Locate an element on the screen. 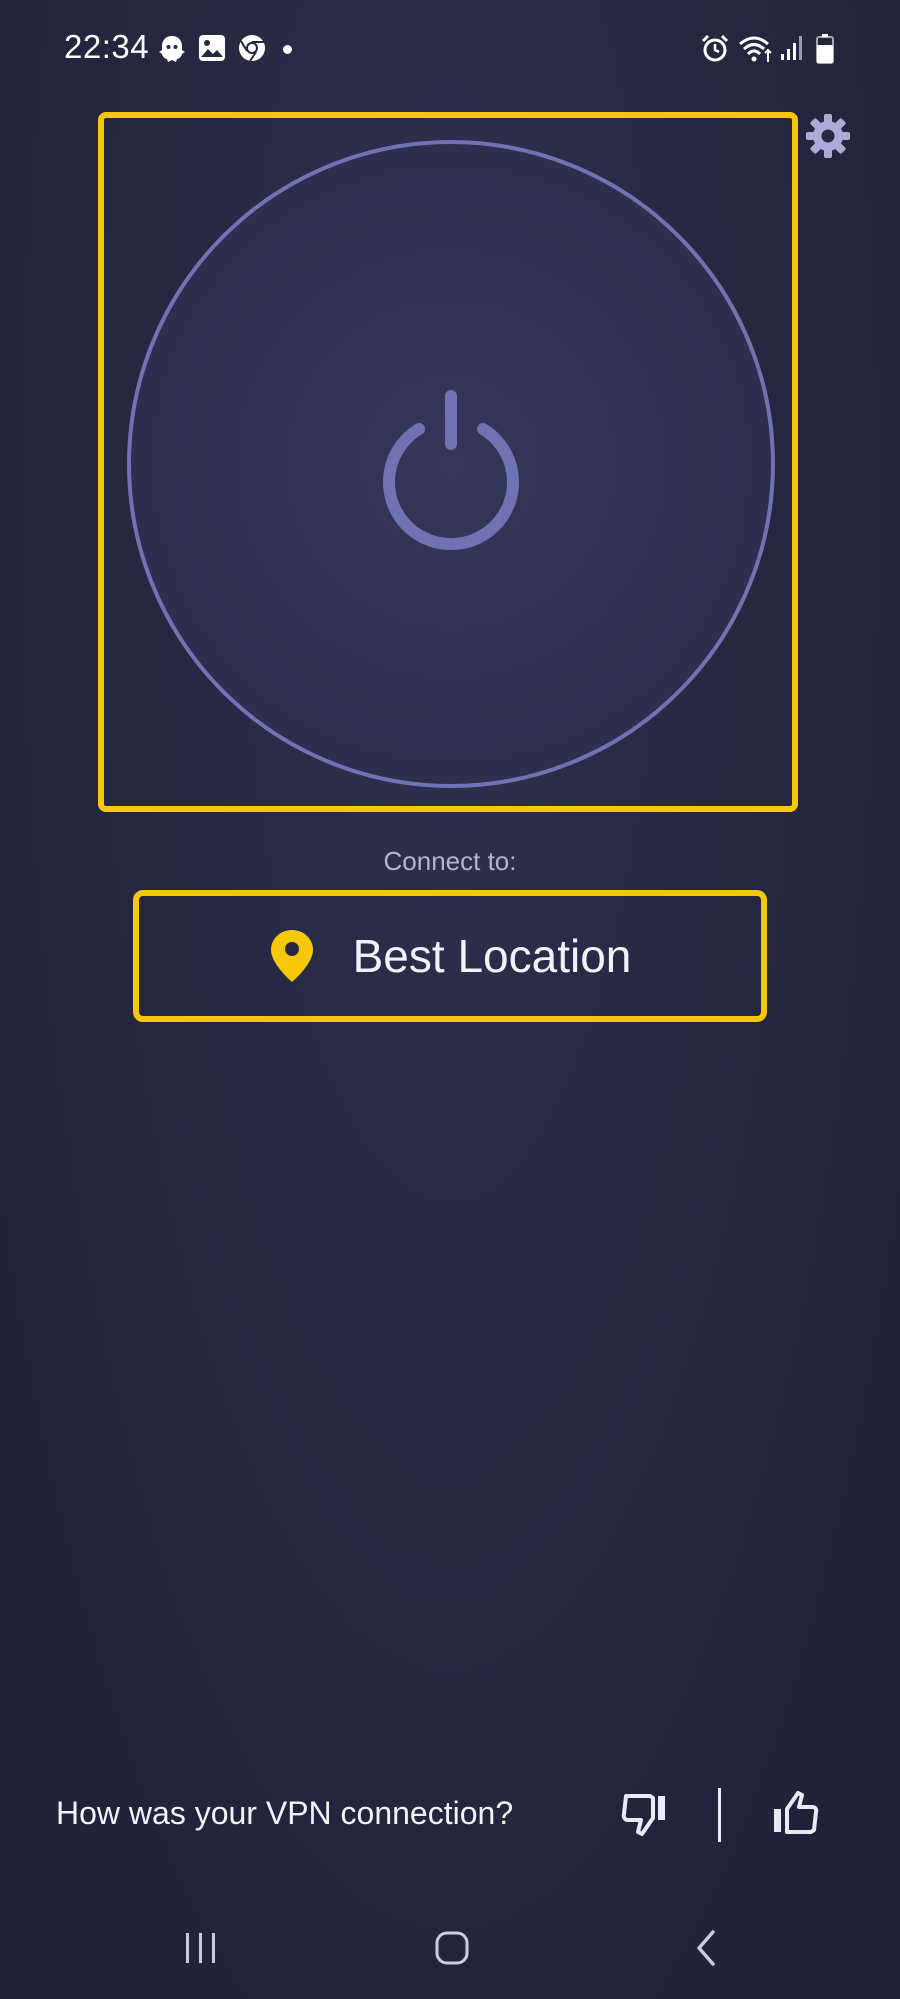  power-icon is located at coordinates (451, 464).